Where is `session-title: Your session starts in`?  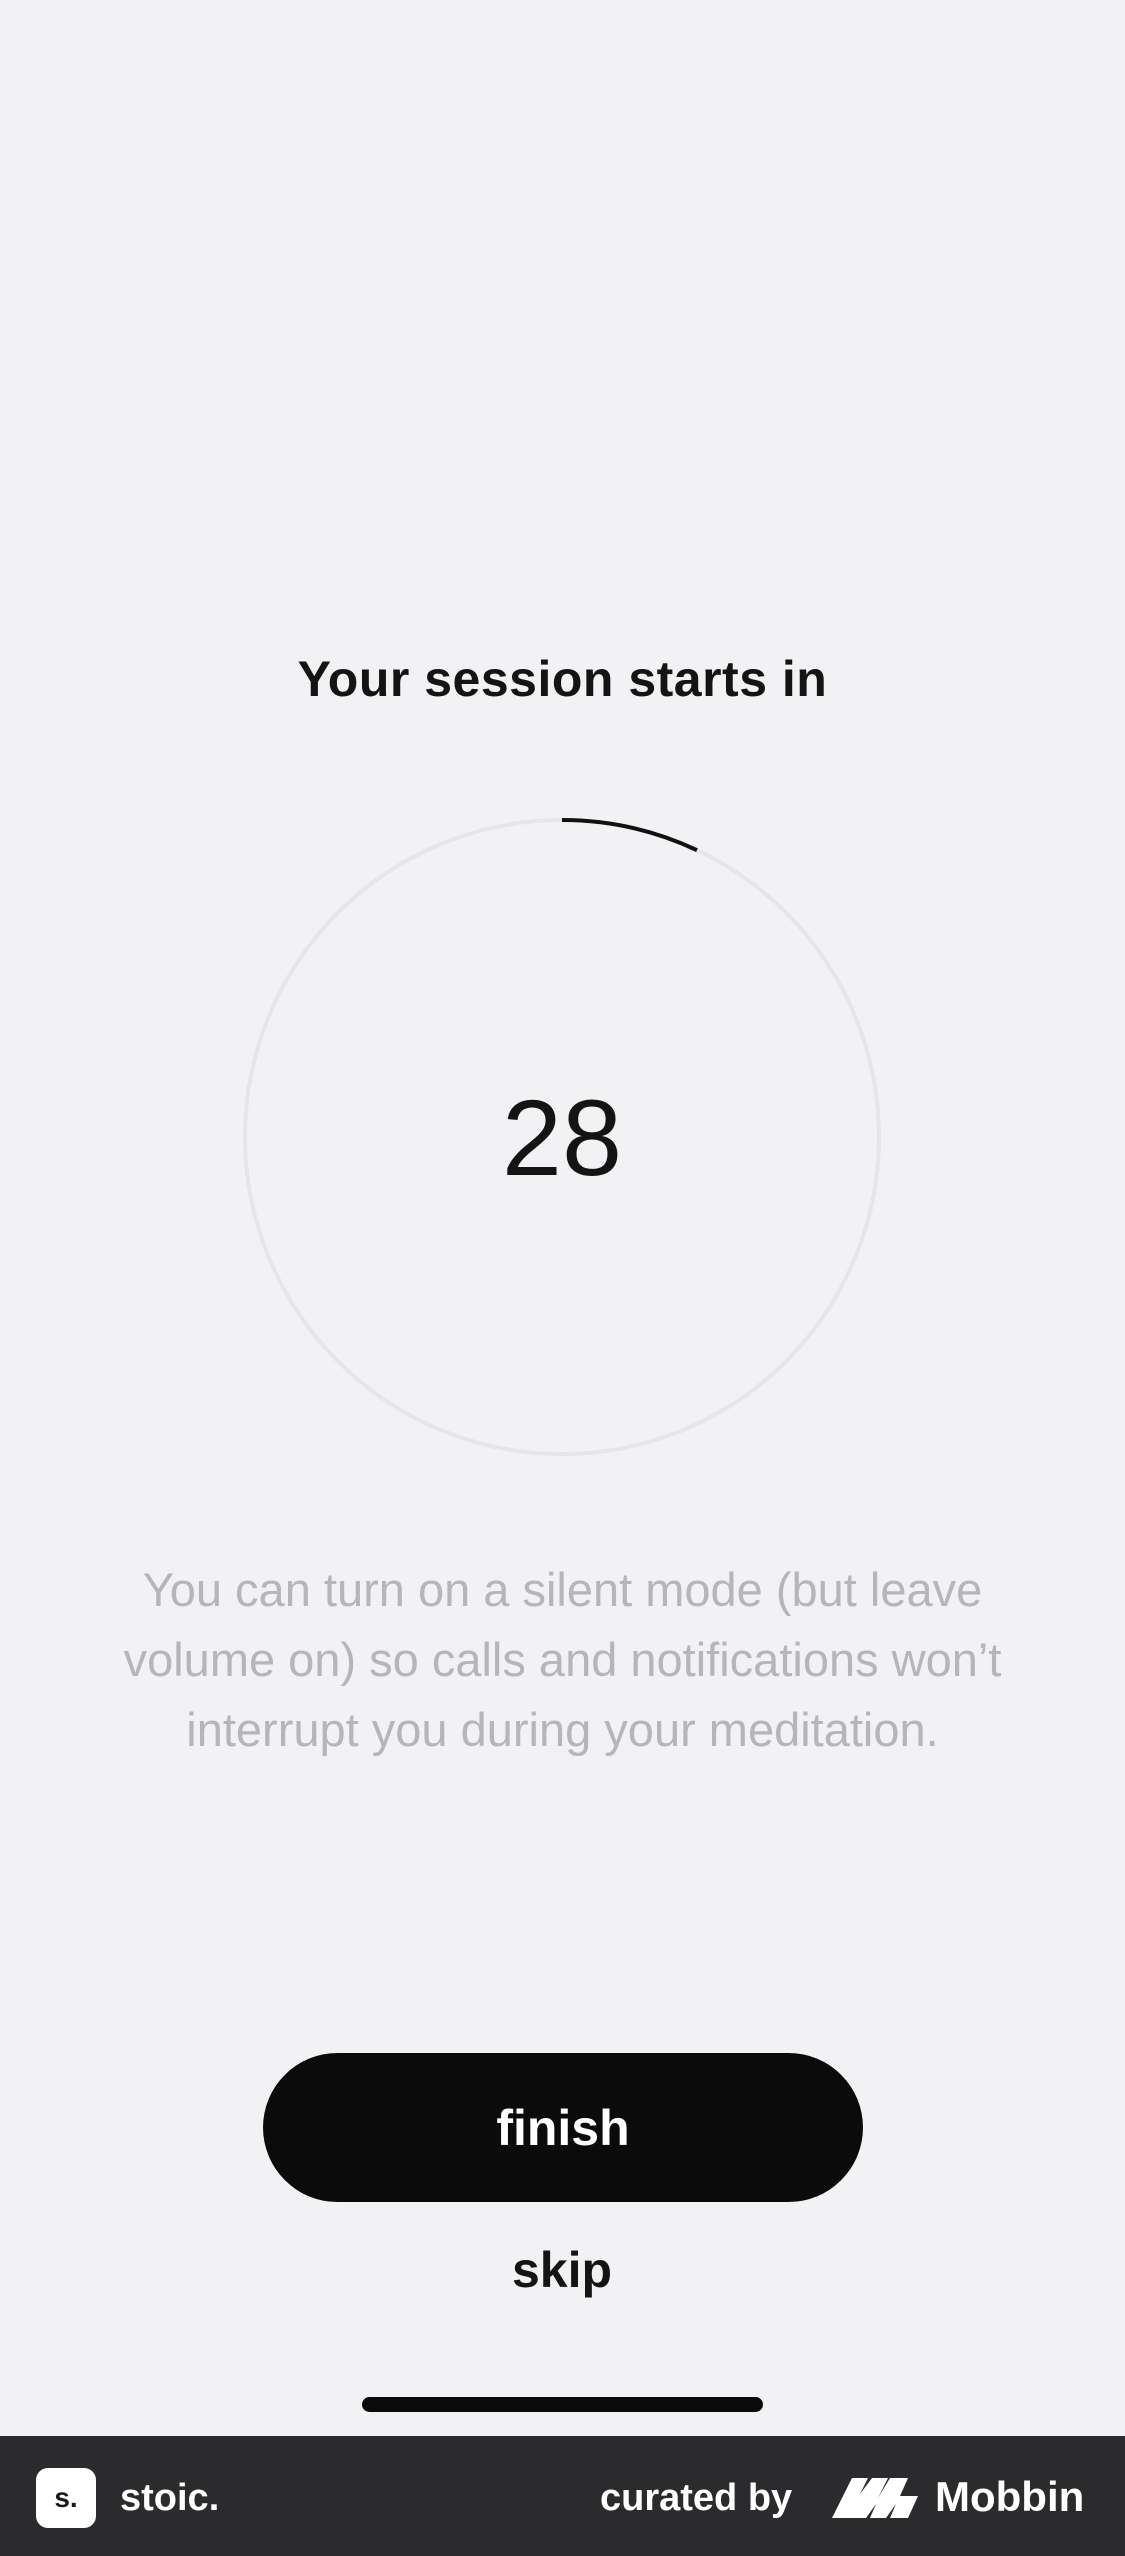
session-title: Your session starts in is located at coordinates (562, 679).